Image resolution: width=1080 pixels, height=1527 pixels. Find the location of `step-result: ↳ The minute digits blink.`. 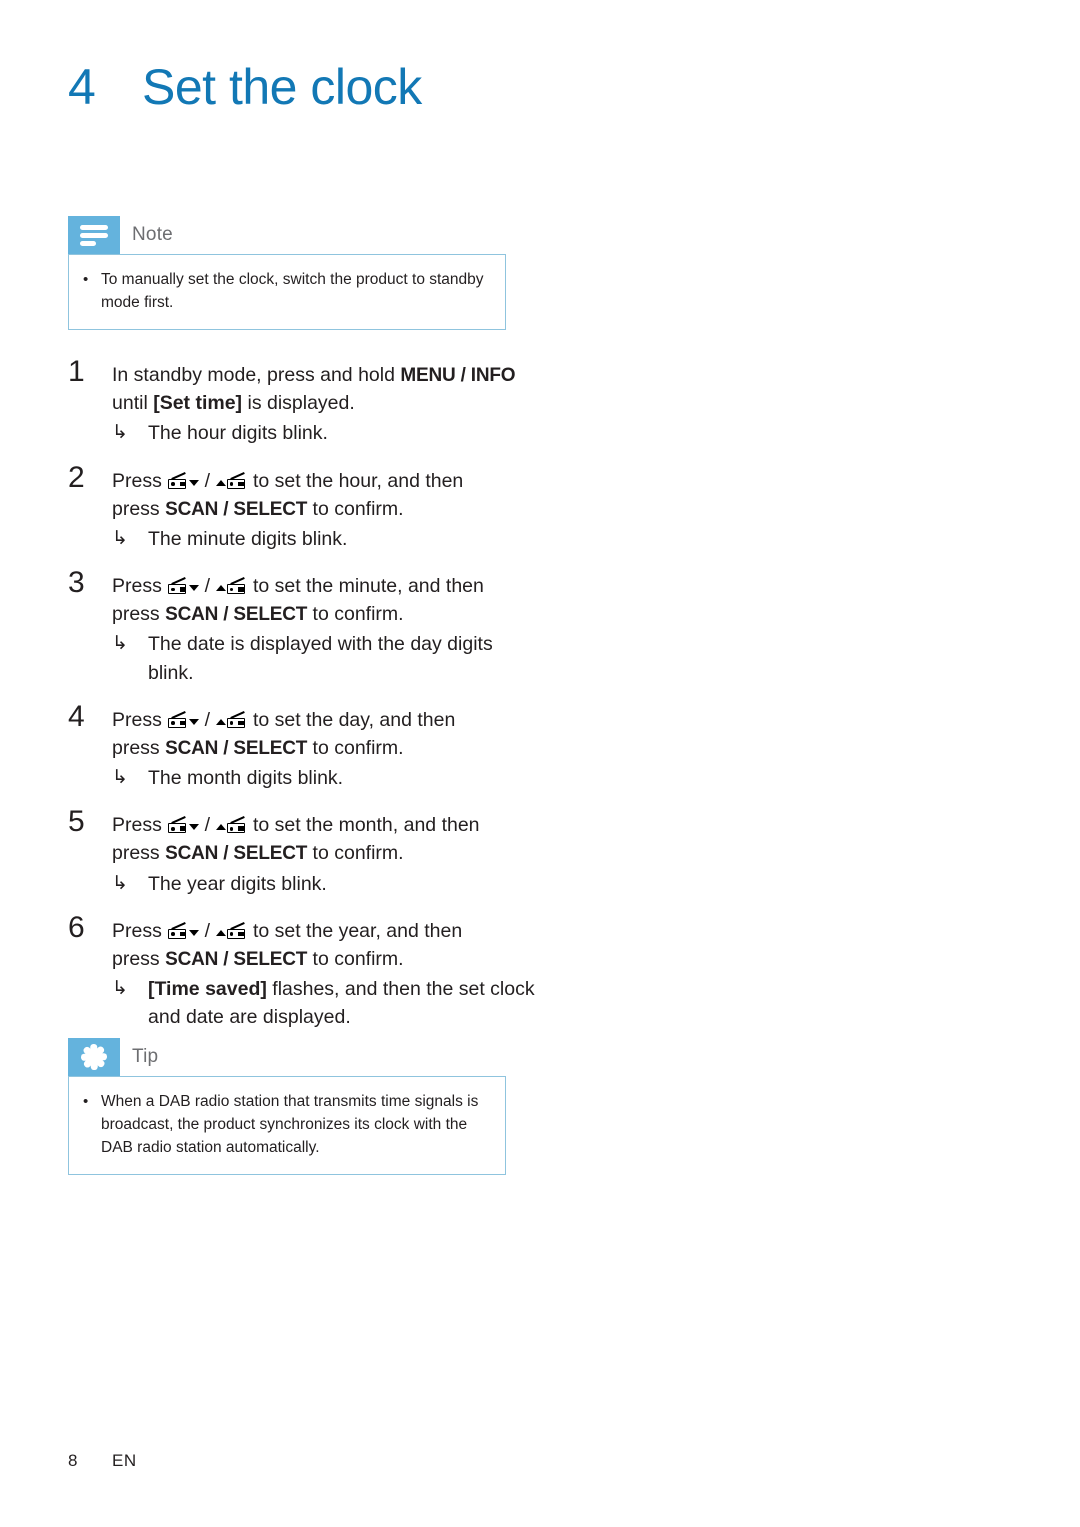

step-result: ↳ The minute digits blink. is located at coordinates (325, 539).